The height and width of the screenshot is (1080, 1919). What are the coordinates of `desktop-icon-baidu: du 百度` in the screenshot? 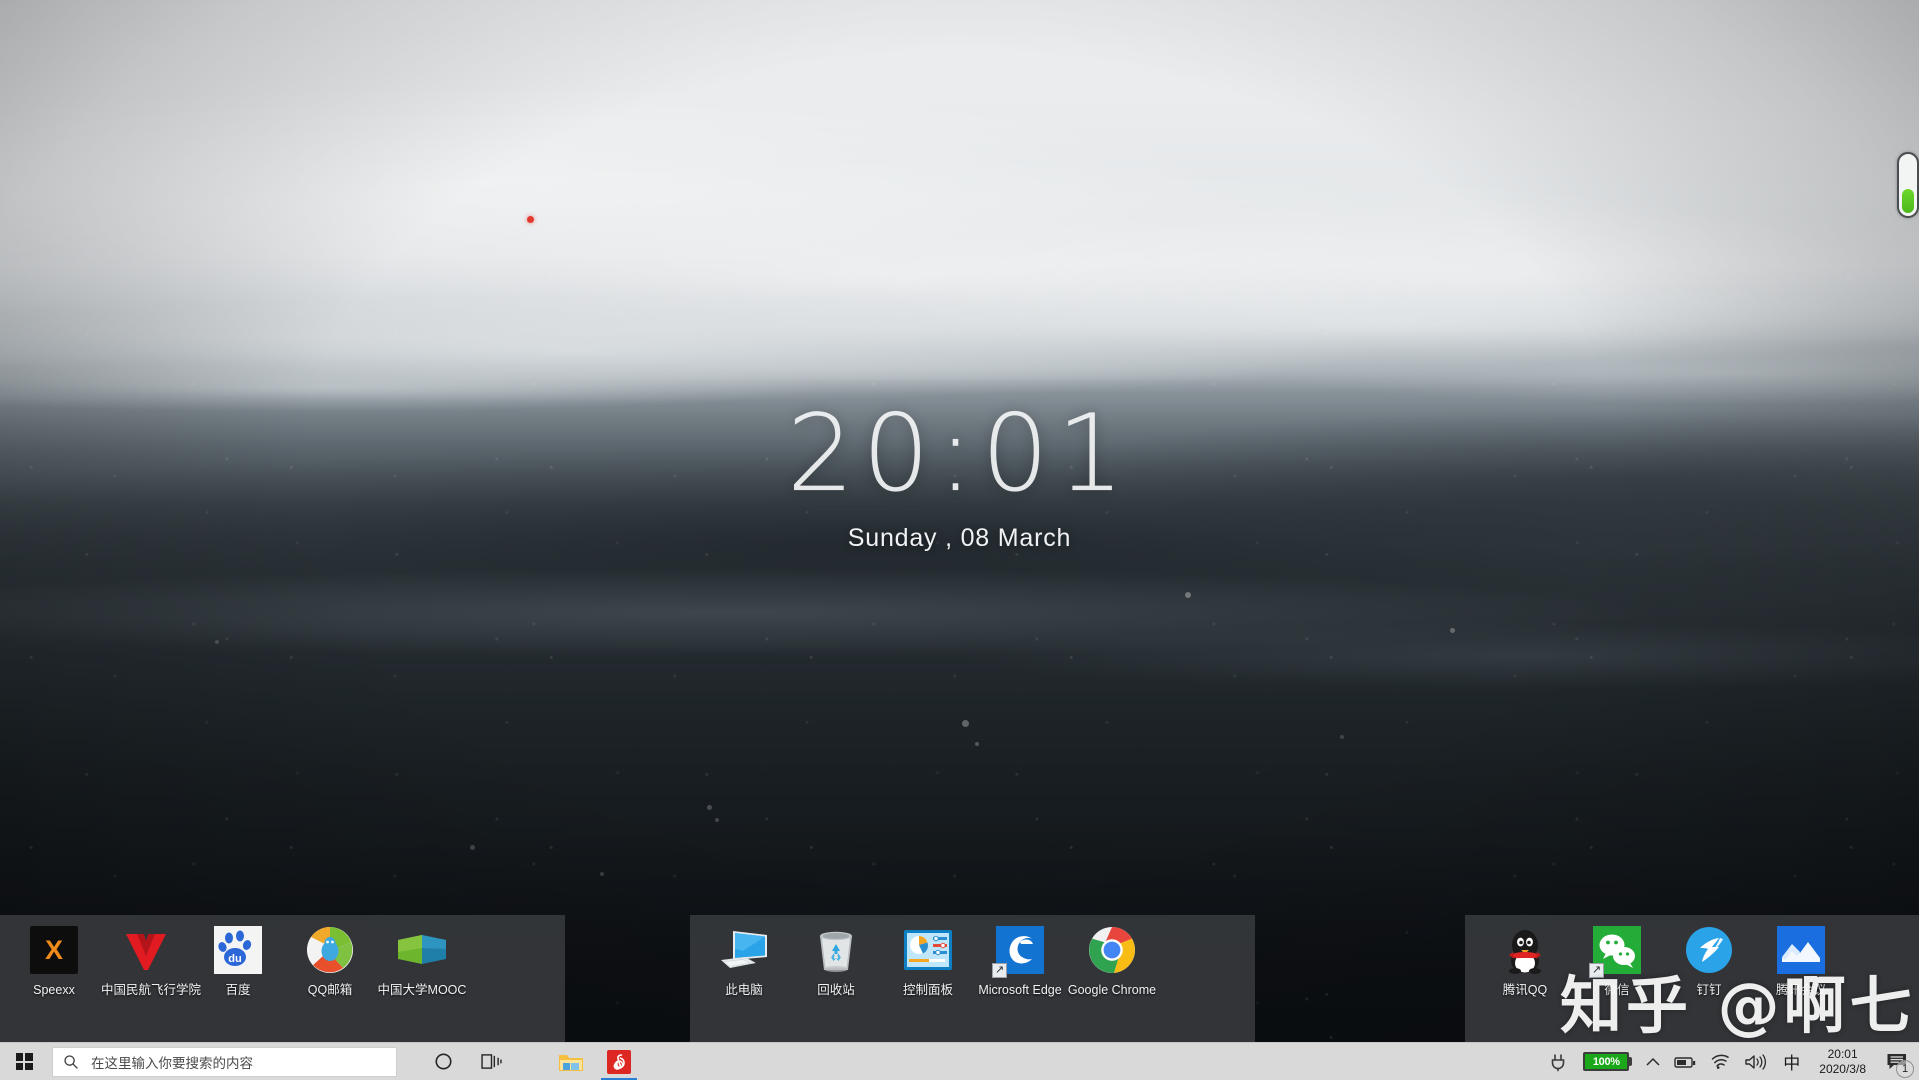 It's located at (238, 956).